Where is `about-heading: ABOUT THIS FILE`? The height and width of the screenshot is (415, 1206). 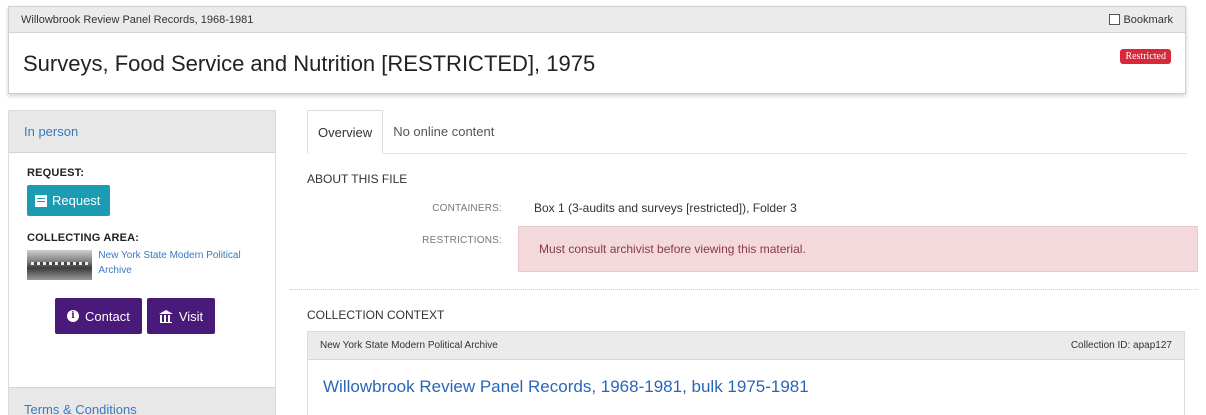
about-heading: ABOUT THIS FILE is located at coordinates (357, 179).